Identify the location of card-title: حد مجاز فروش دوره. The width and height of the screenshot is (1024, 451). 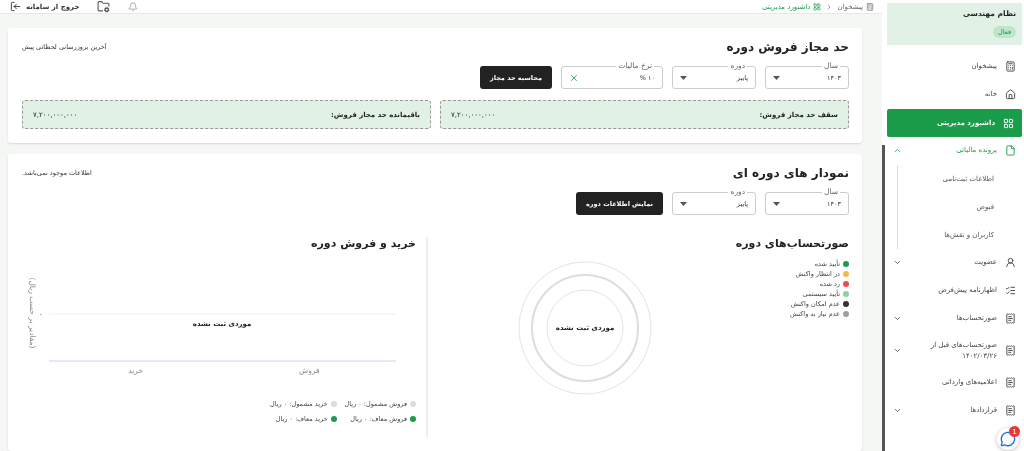
(787, 47).